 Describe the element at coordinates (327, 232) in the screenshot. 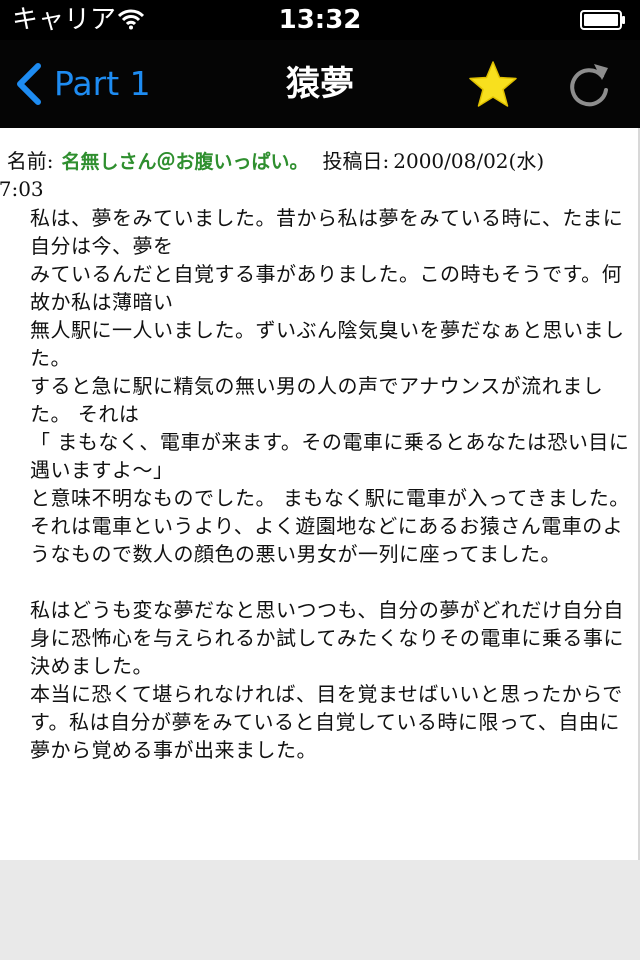

I see `body-line: 私は、夢をみていました。昔から私は夢をみている時に、たまに自分は今、夢を` at that location.